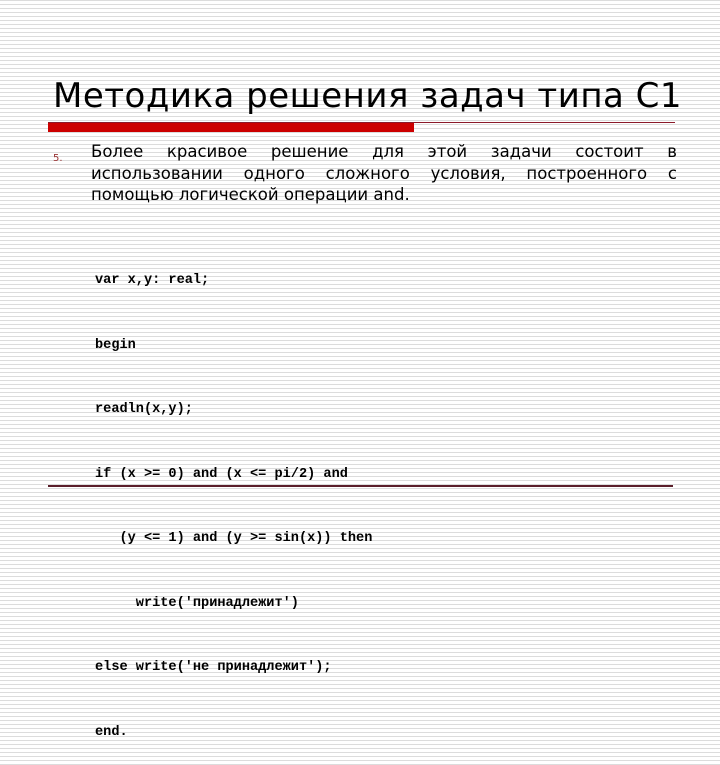  Describe the element at coordinates (58, 158) in the screenshot. I see `list-marker: 5.` at that location.